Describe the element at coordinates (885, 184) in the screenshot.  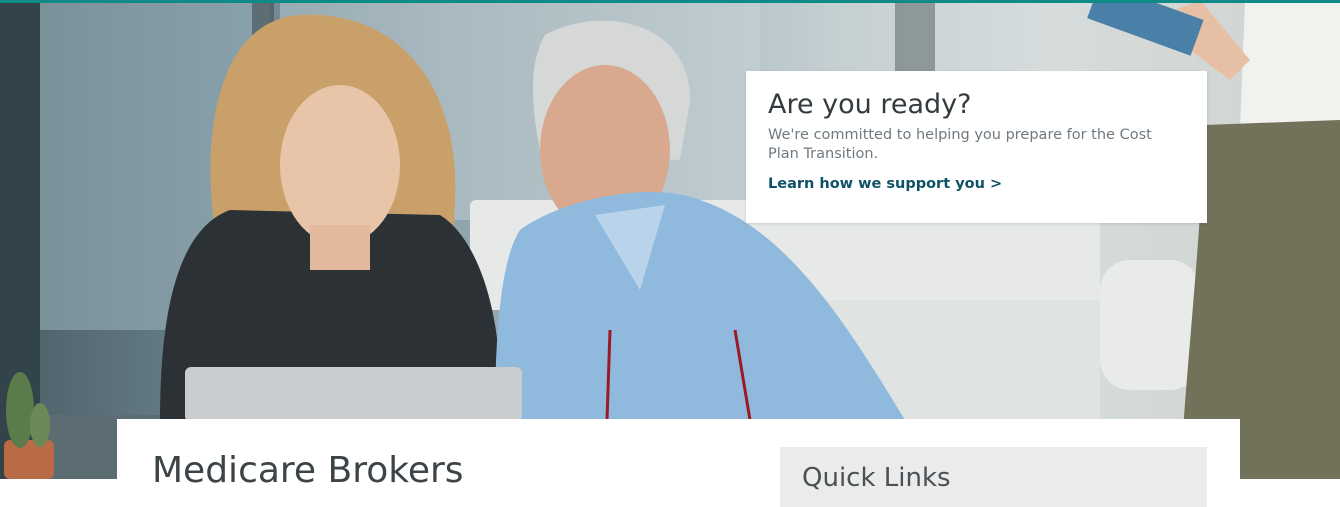
I see `learn-support-link: Learn how we support you >` at that location.